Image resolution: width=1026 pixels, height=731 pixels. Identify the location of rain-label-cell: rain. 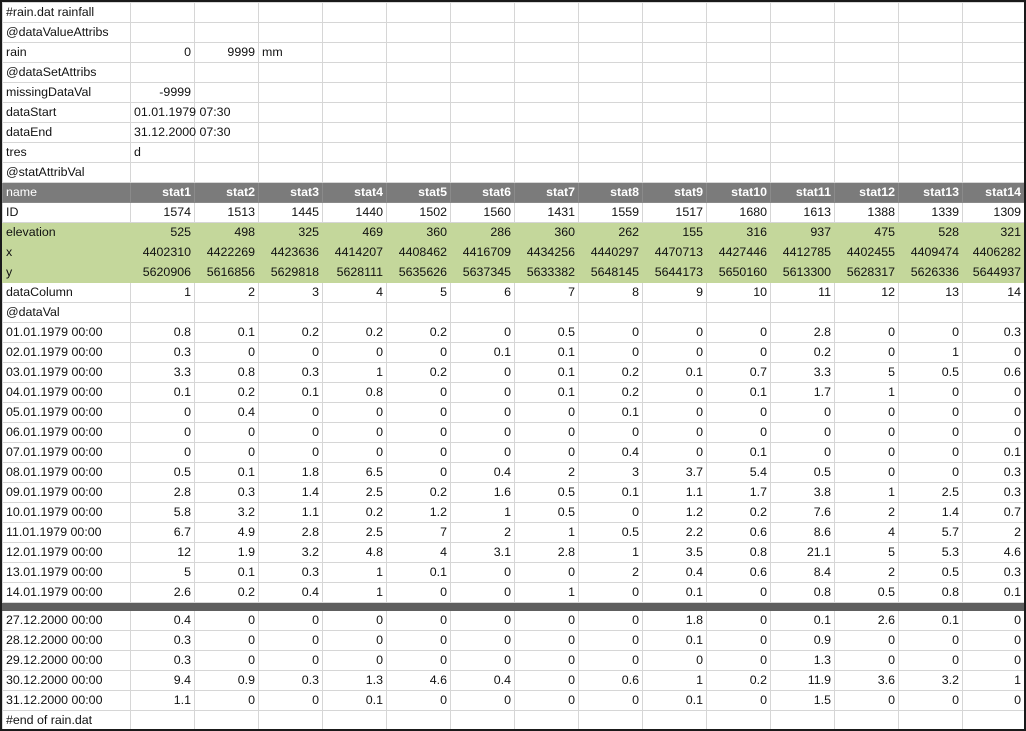
(66, 52).